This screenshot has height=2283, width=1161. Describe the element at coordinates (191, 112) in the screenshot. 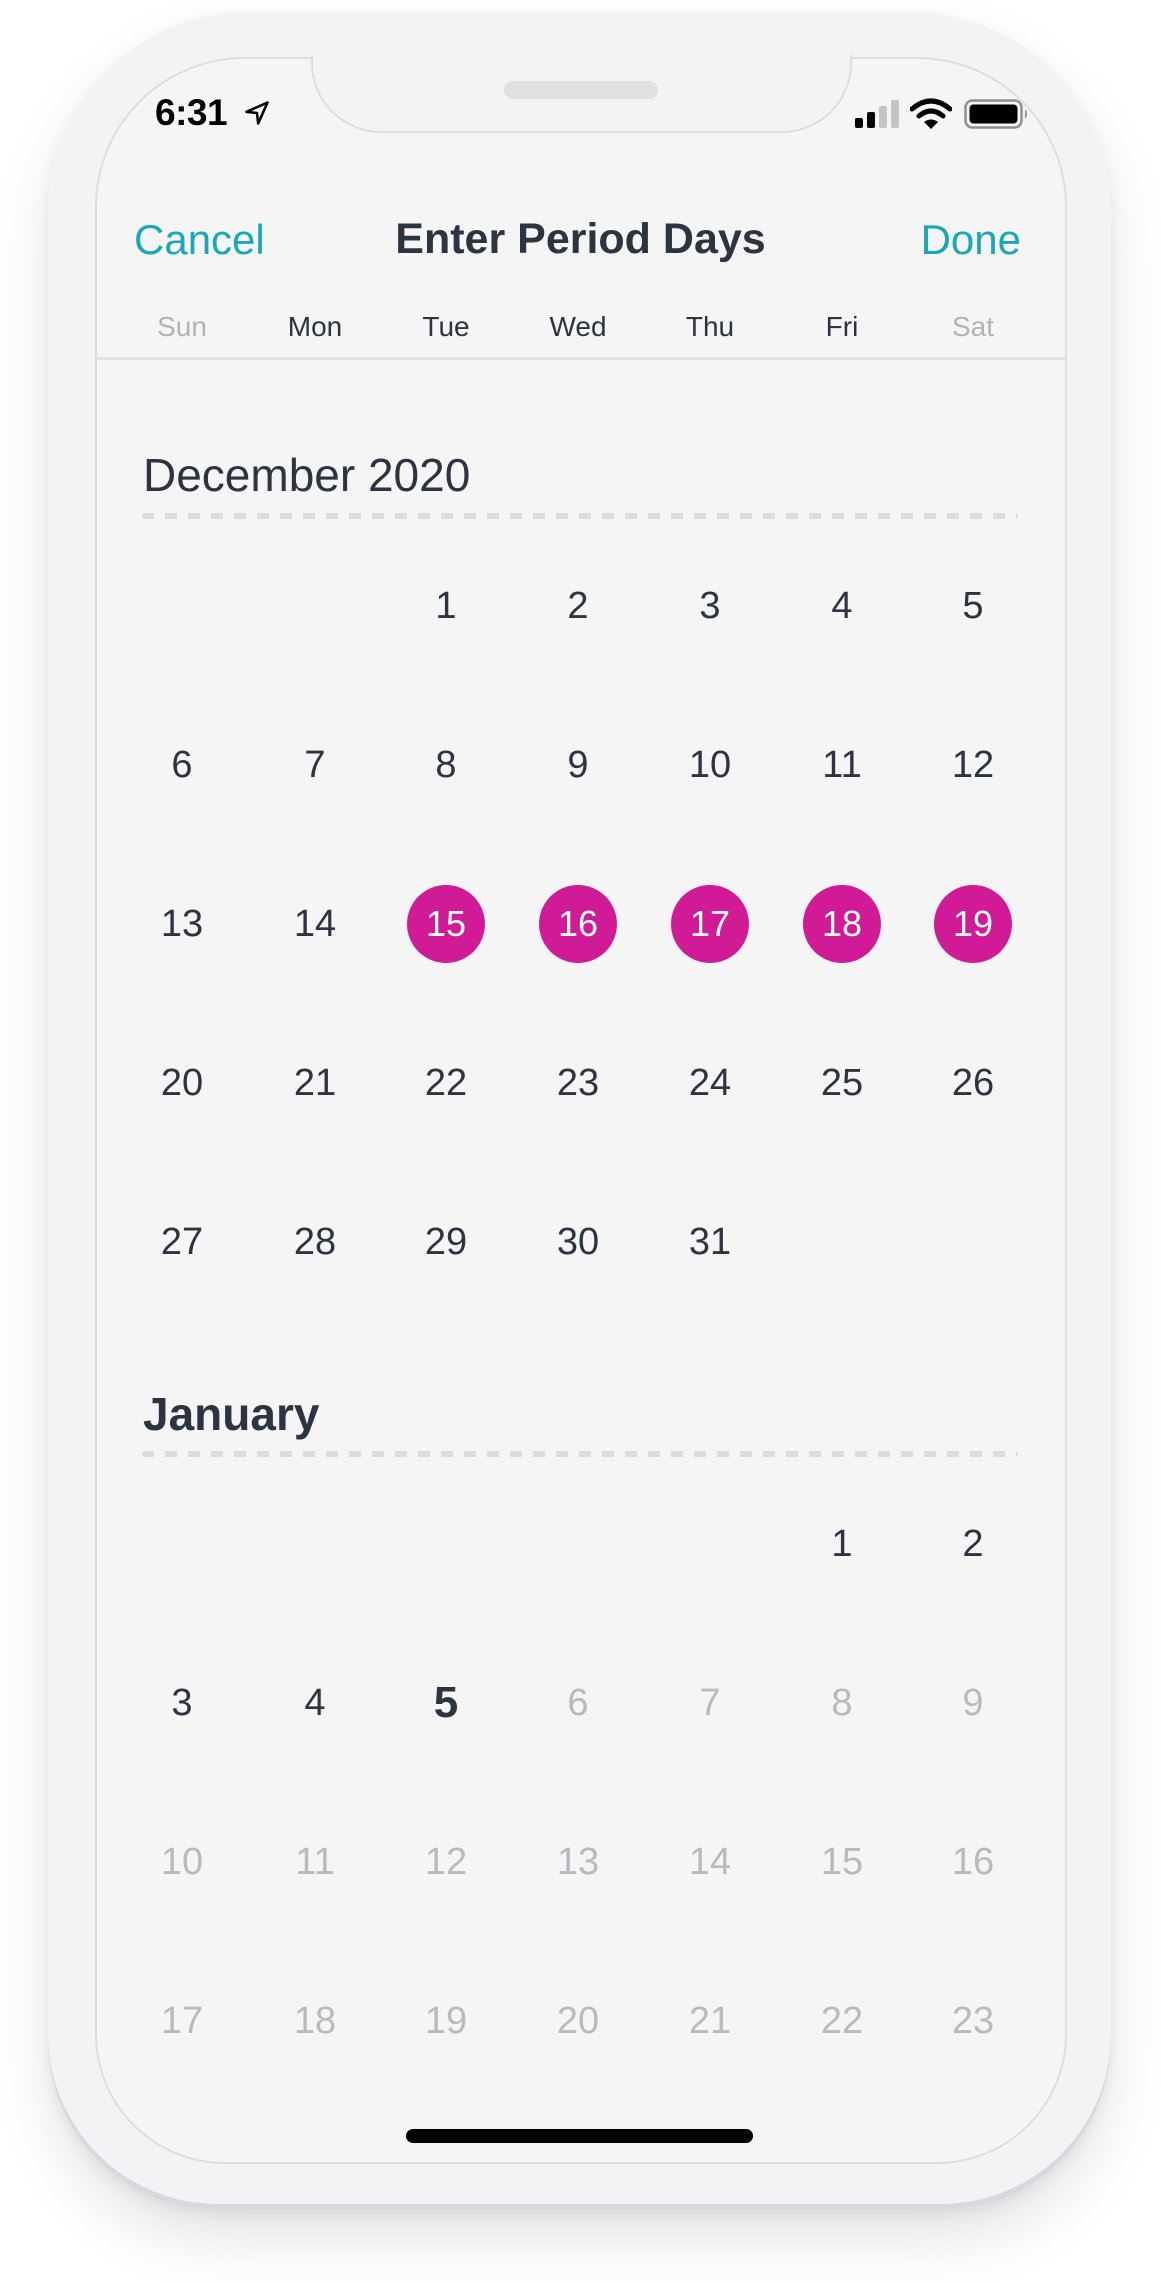

I see `status-time: 6:31` at that location.